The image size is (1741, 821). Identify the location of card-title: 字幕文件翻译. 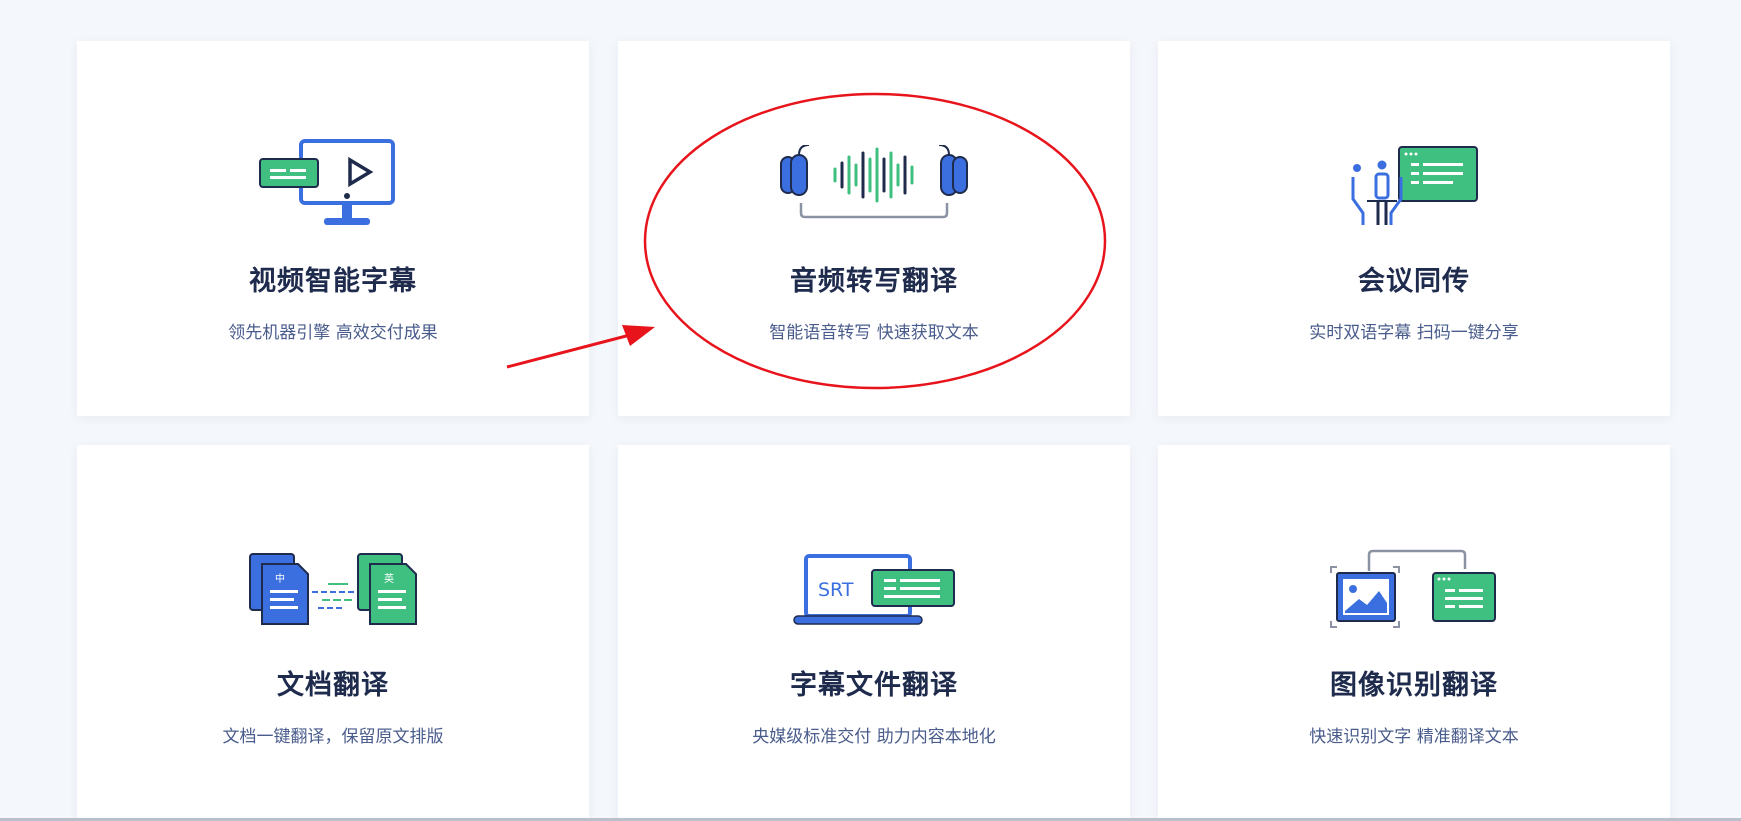
(874, 685).